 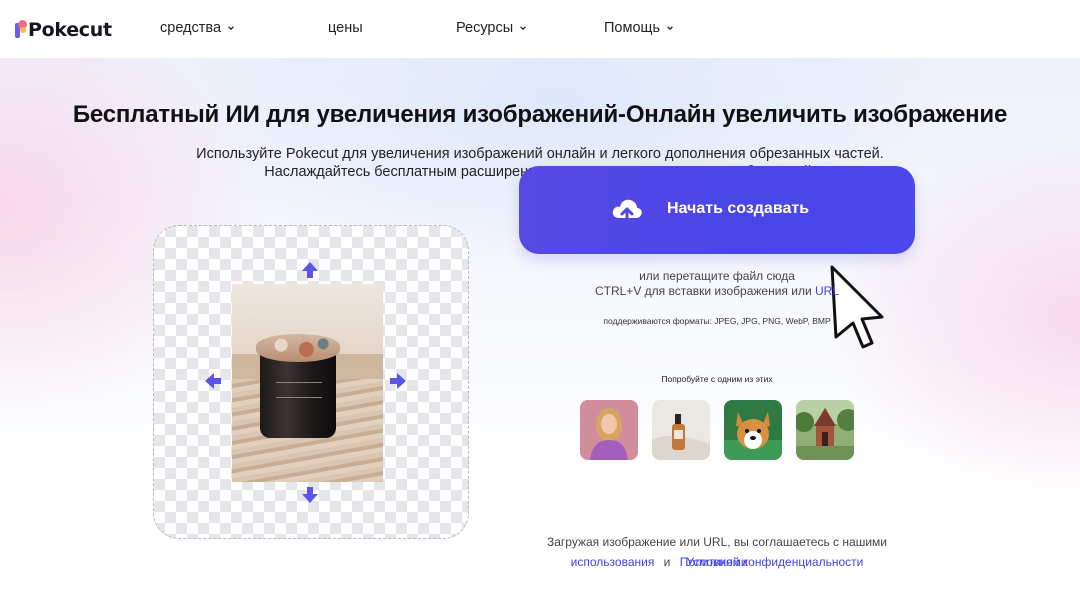 I want to click on expand-left-arrow-icon, so click(x=213, y=381).